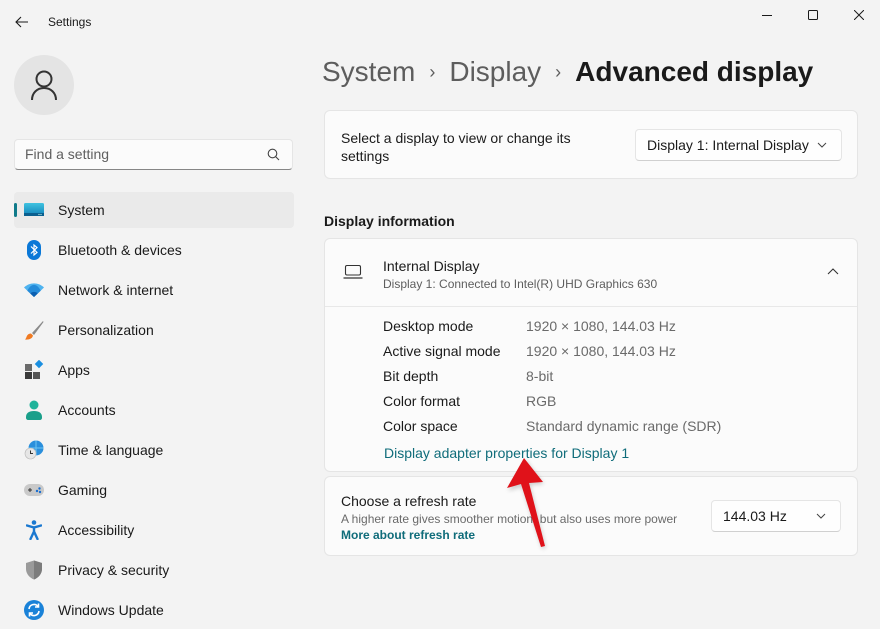 Image resolution: width=880 pixels, height=629 pixels. I want to click on close-button, so click(858, 15).